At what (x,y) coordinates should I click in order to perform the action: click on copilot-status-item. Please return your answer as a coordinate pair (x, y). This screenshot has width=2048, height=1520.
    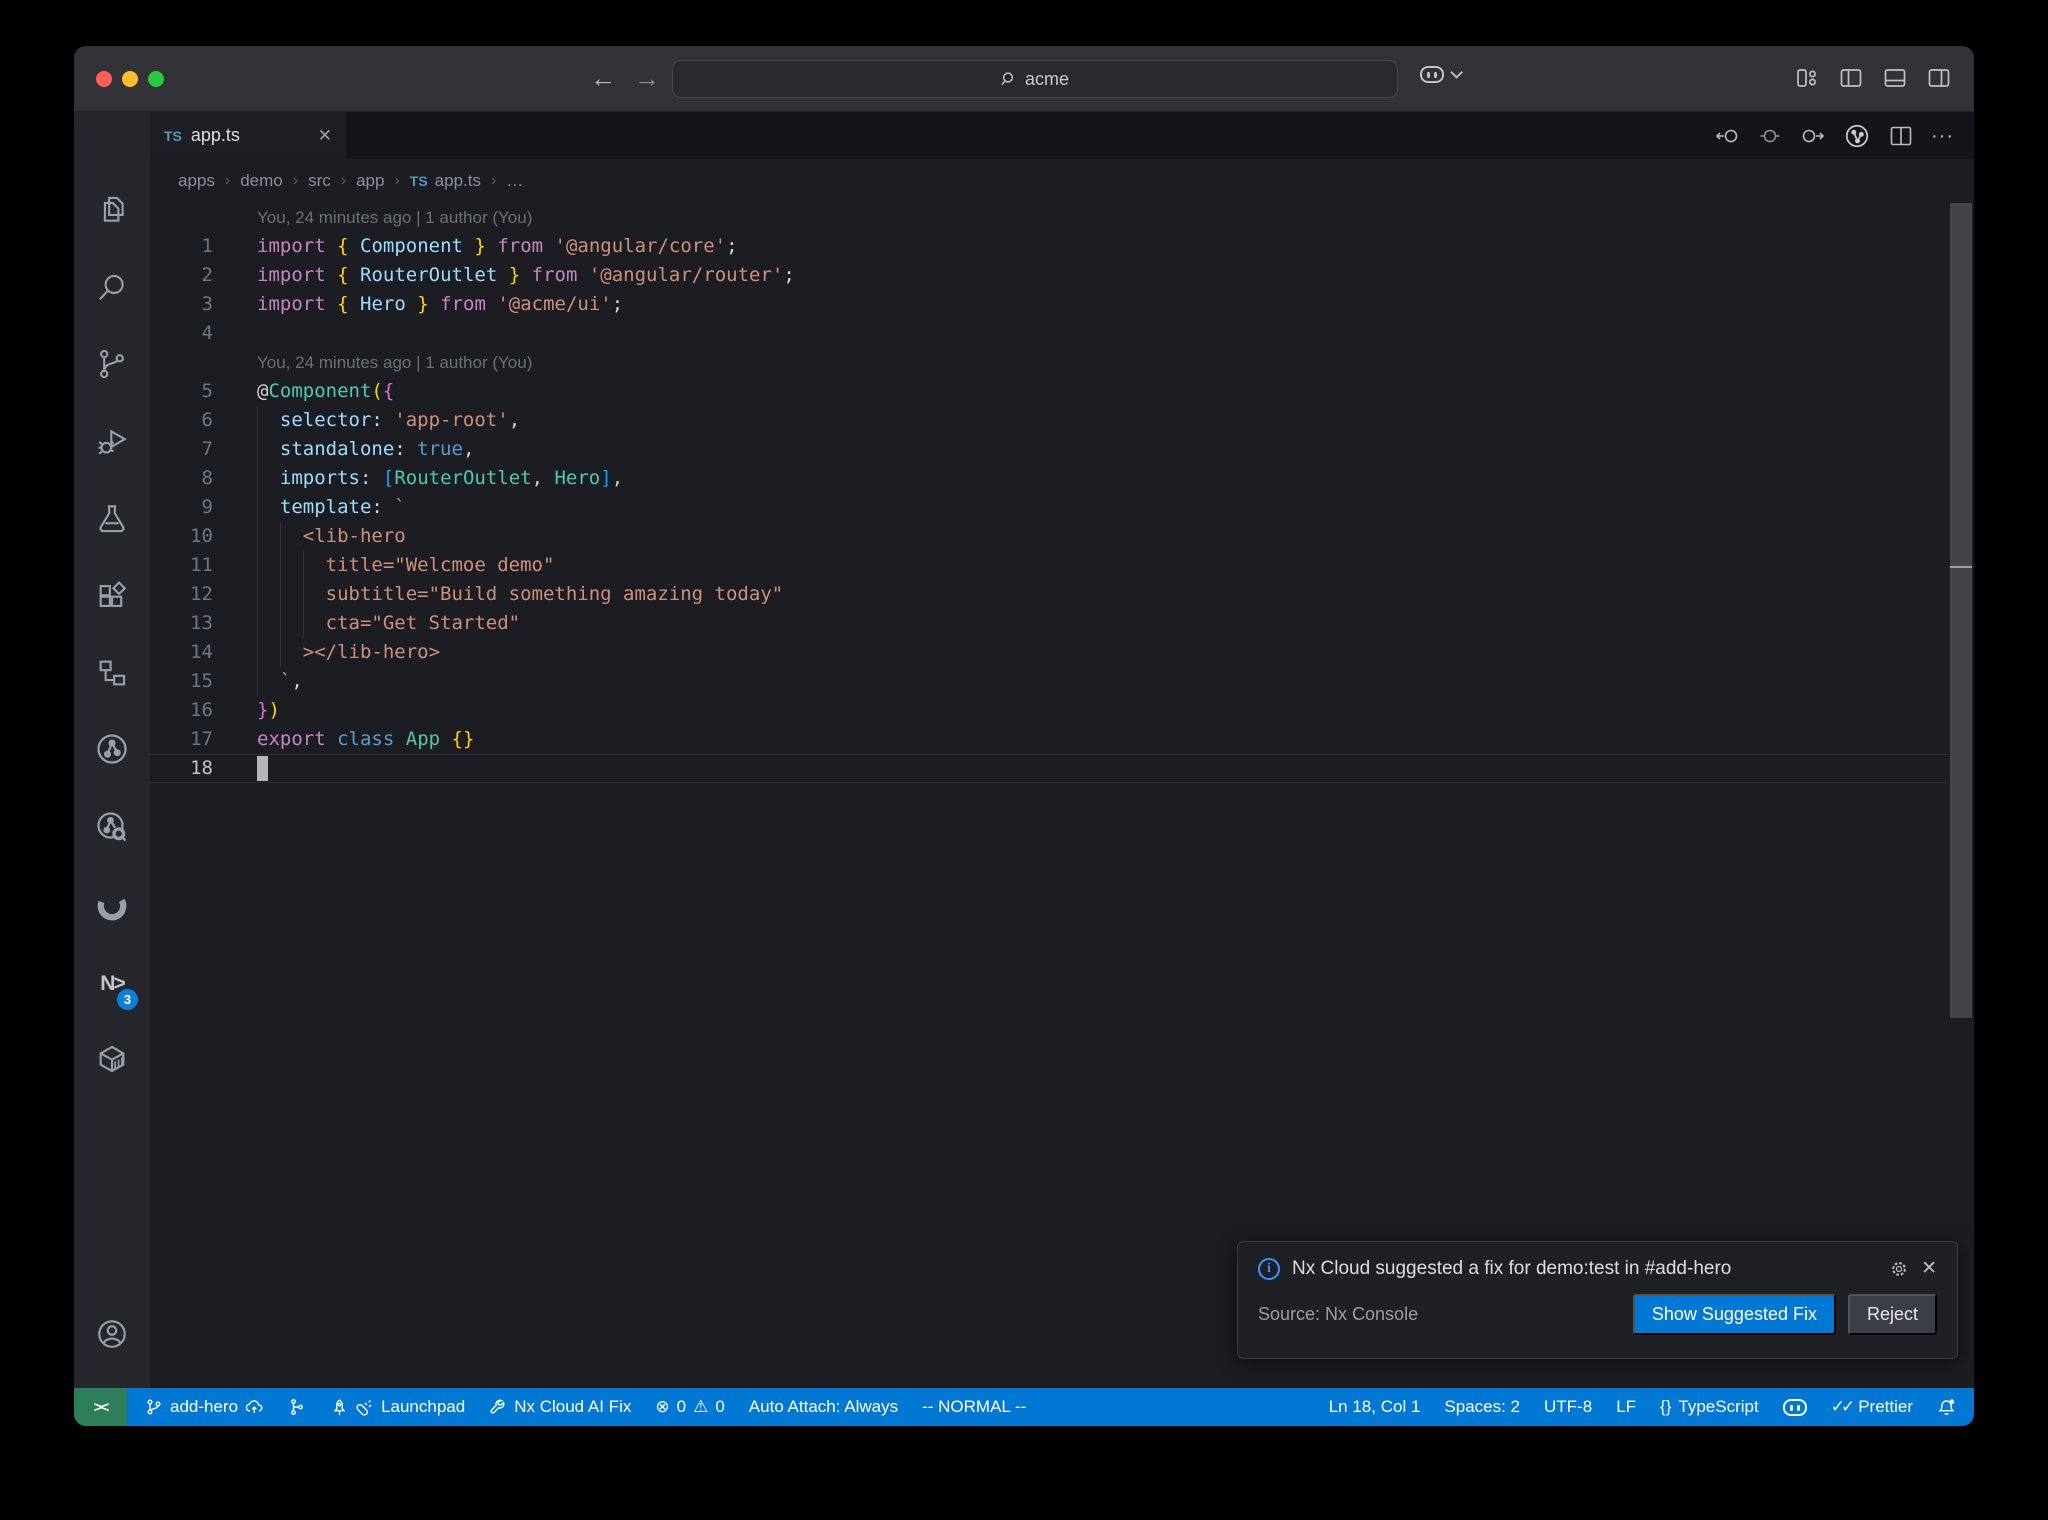
    Looking at the image, I should click on (1794, 1407).